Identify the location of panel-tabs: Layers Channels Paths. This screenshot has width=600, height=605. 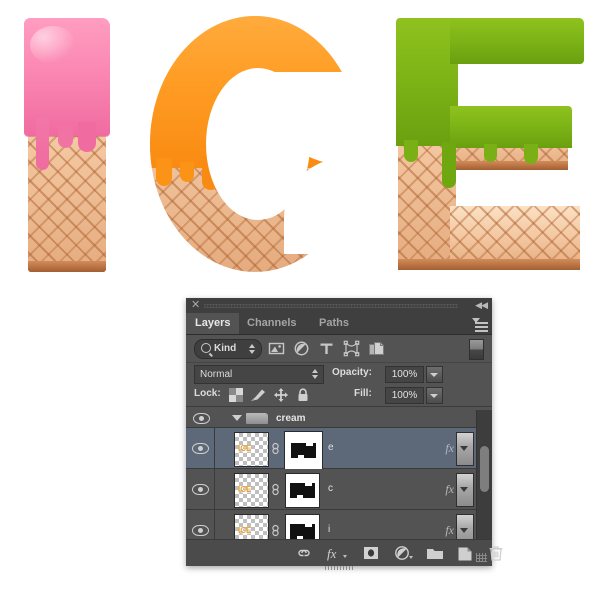
(339, 324).